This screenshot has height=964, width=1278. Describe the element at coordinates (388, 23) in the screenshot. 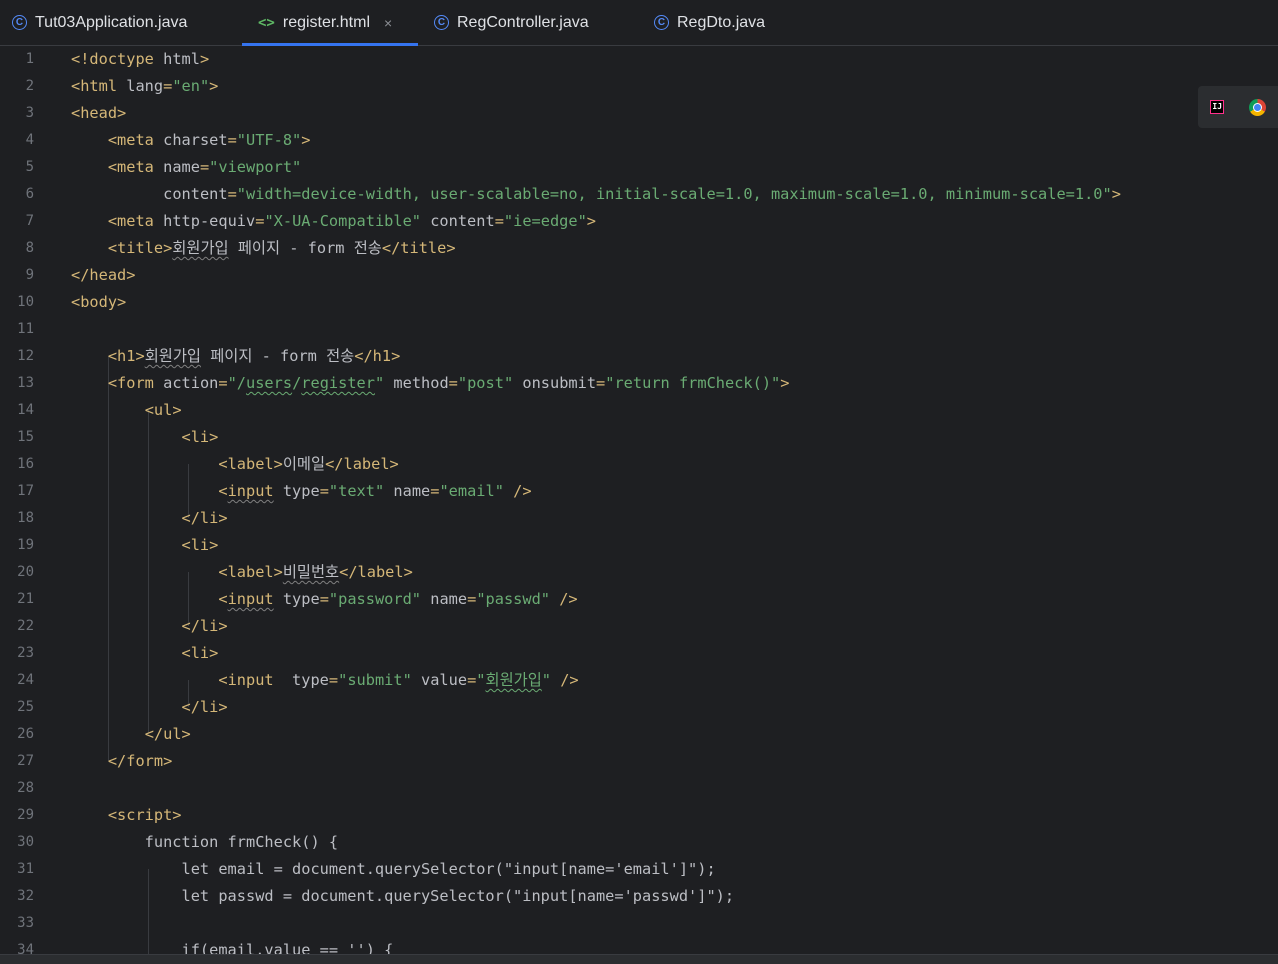

I see `close-icon: ×` at that location.